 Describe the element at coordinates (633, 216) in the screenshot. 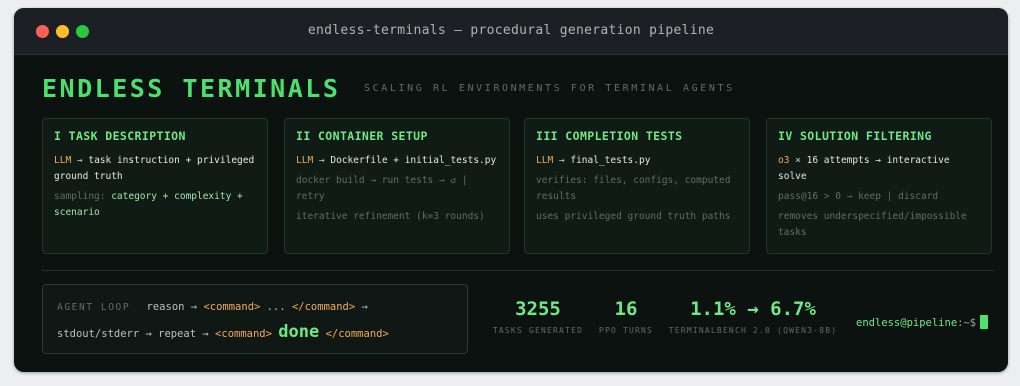

I see `stage-detail: uses privileged ground truth paths` at that location.